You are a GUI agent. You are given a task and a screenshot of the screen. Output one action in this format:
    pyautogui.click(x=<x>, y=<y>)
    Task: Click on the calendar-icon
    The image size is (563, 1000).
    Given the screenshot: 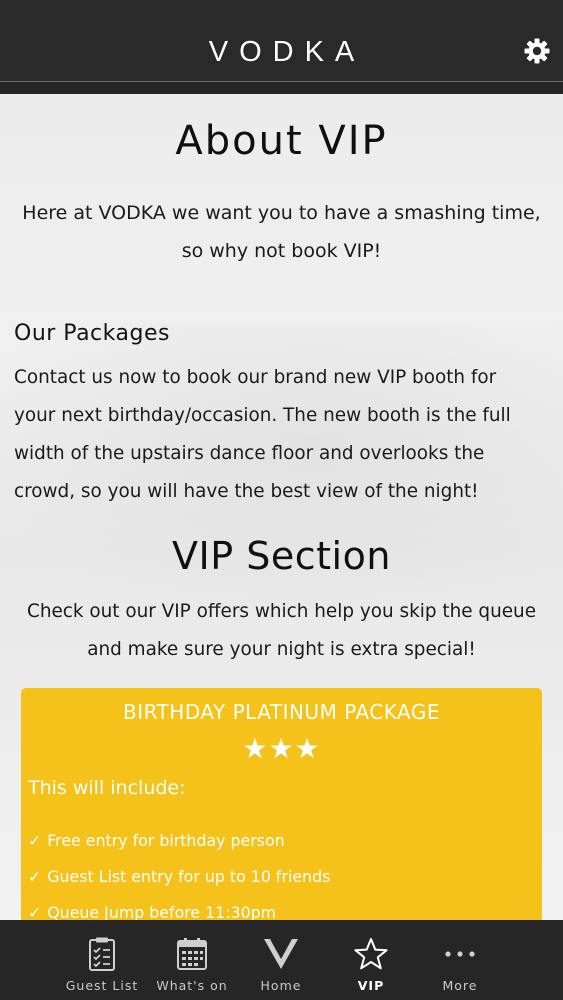 What is the action you would take?
    pyautogui.click(x=192, y=954)
    